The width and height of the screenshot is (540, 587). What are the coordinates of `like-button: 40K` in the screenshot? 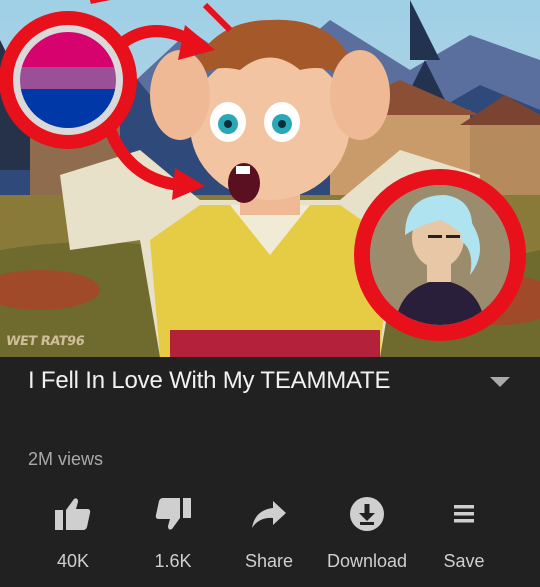 It's located at (73, 533).